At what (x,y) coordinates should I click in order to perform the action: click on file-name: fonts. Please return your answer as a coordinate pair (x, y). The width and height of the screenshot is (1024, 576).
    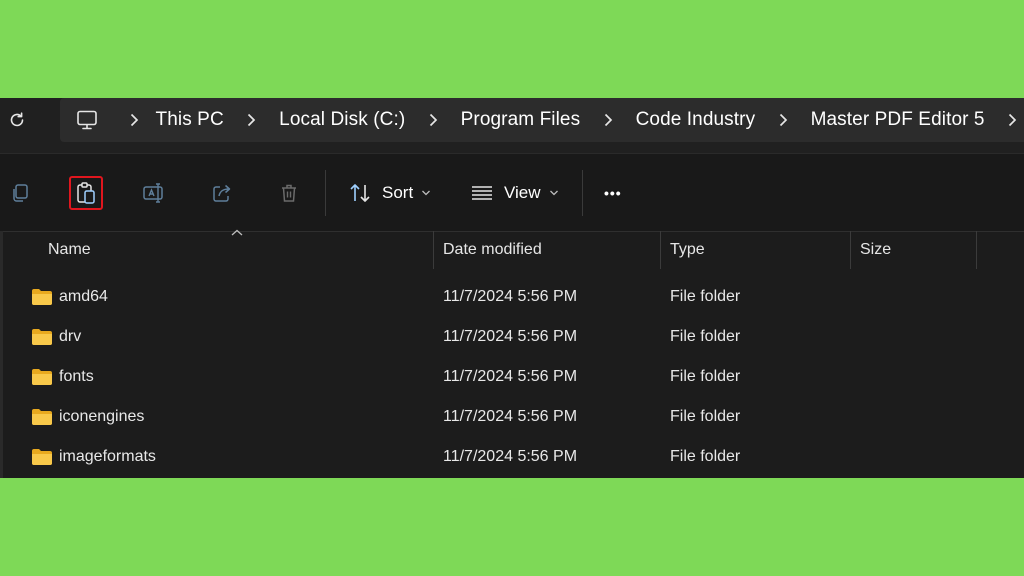
    Looking at the image, I should click on (76, 376).